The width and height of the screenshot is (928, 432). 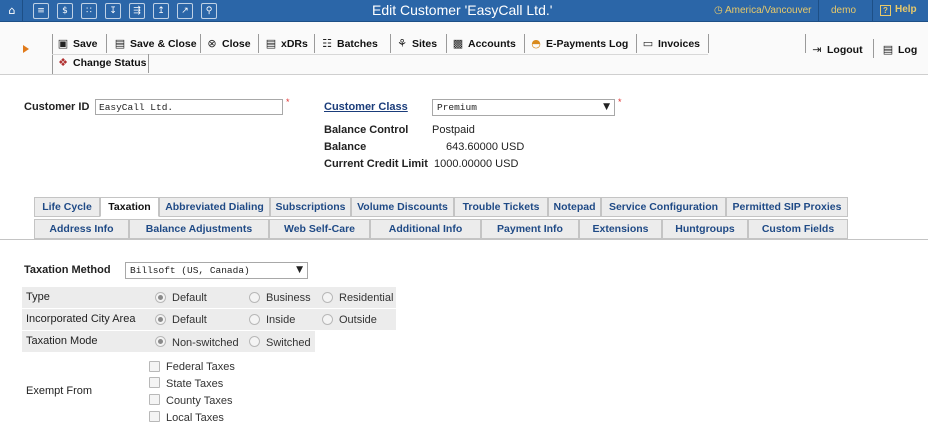 I want to click on help-icon: ?, so click(x=885, y=10).